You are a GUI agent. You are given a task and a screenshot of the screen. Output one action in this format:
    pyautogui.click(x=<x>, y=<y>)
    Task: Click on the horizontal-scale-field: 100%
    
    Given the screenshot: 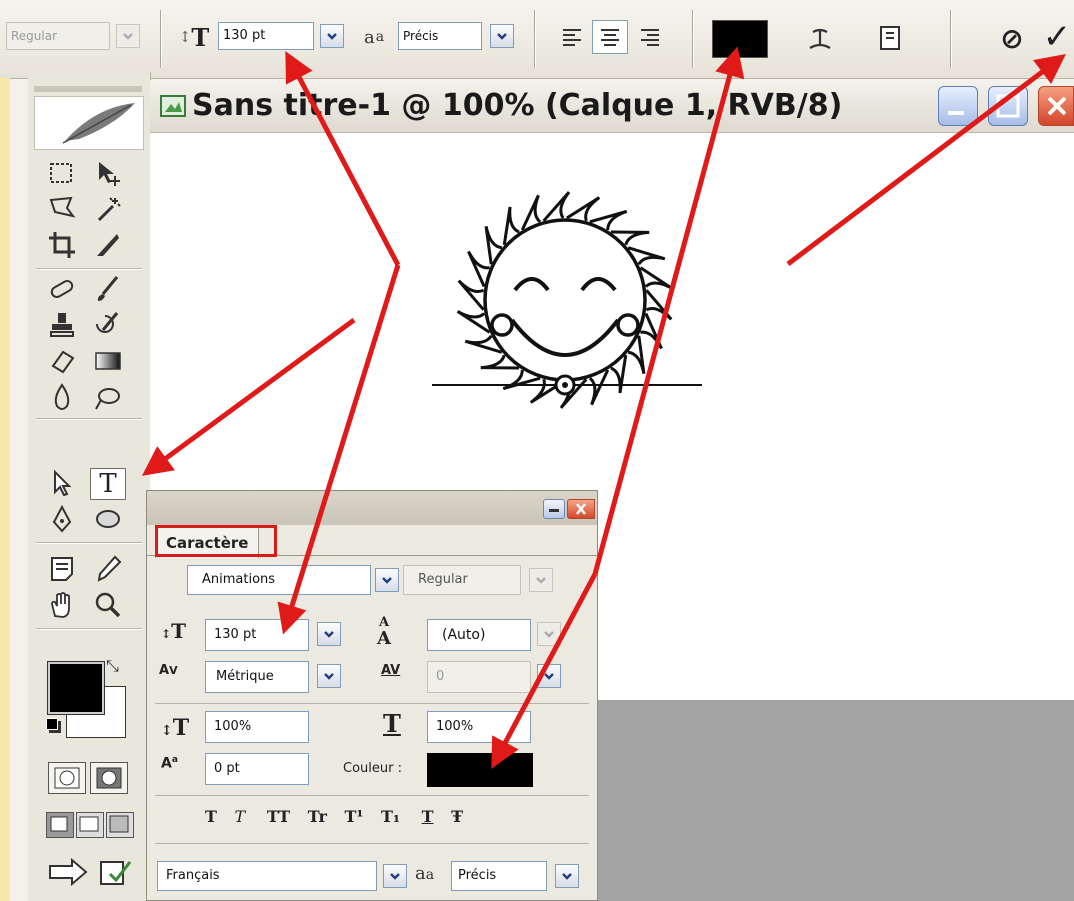 What is the action you would take?
    pyautogui.click(x=479, y=727)
    